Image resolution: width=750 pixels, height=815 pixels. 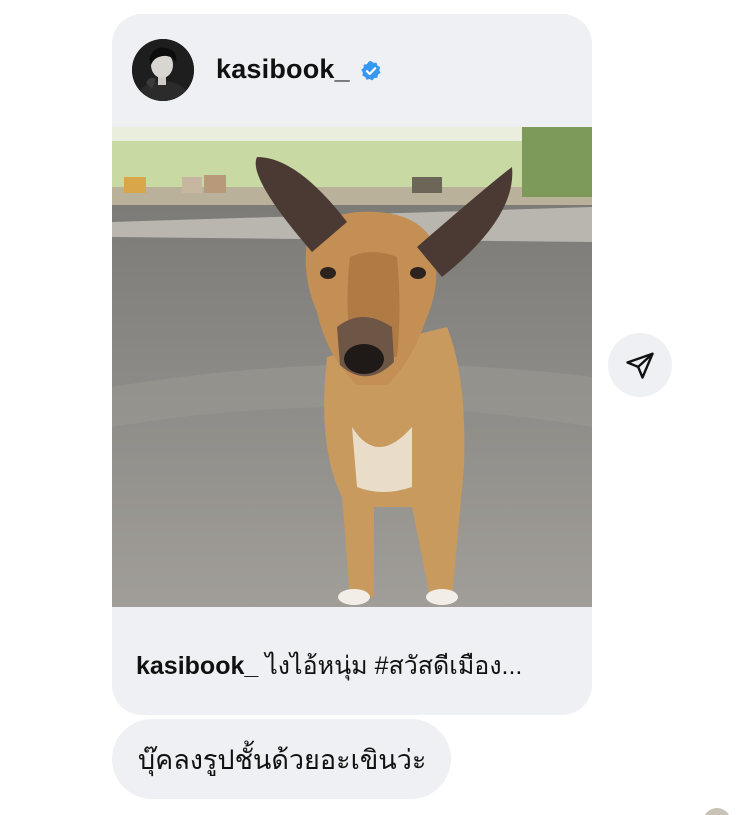 I want to click on avatar-photo, so click(x=163, y=70).